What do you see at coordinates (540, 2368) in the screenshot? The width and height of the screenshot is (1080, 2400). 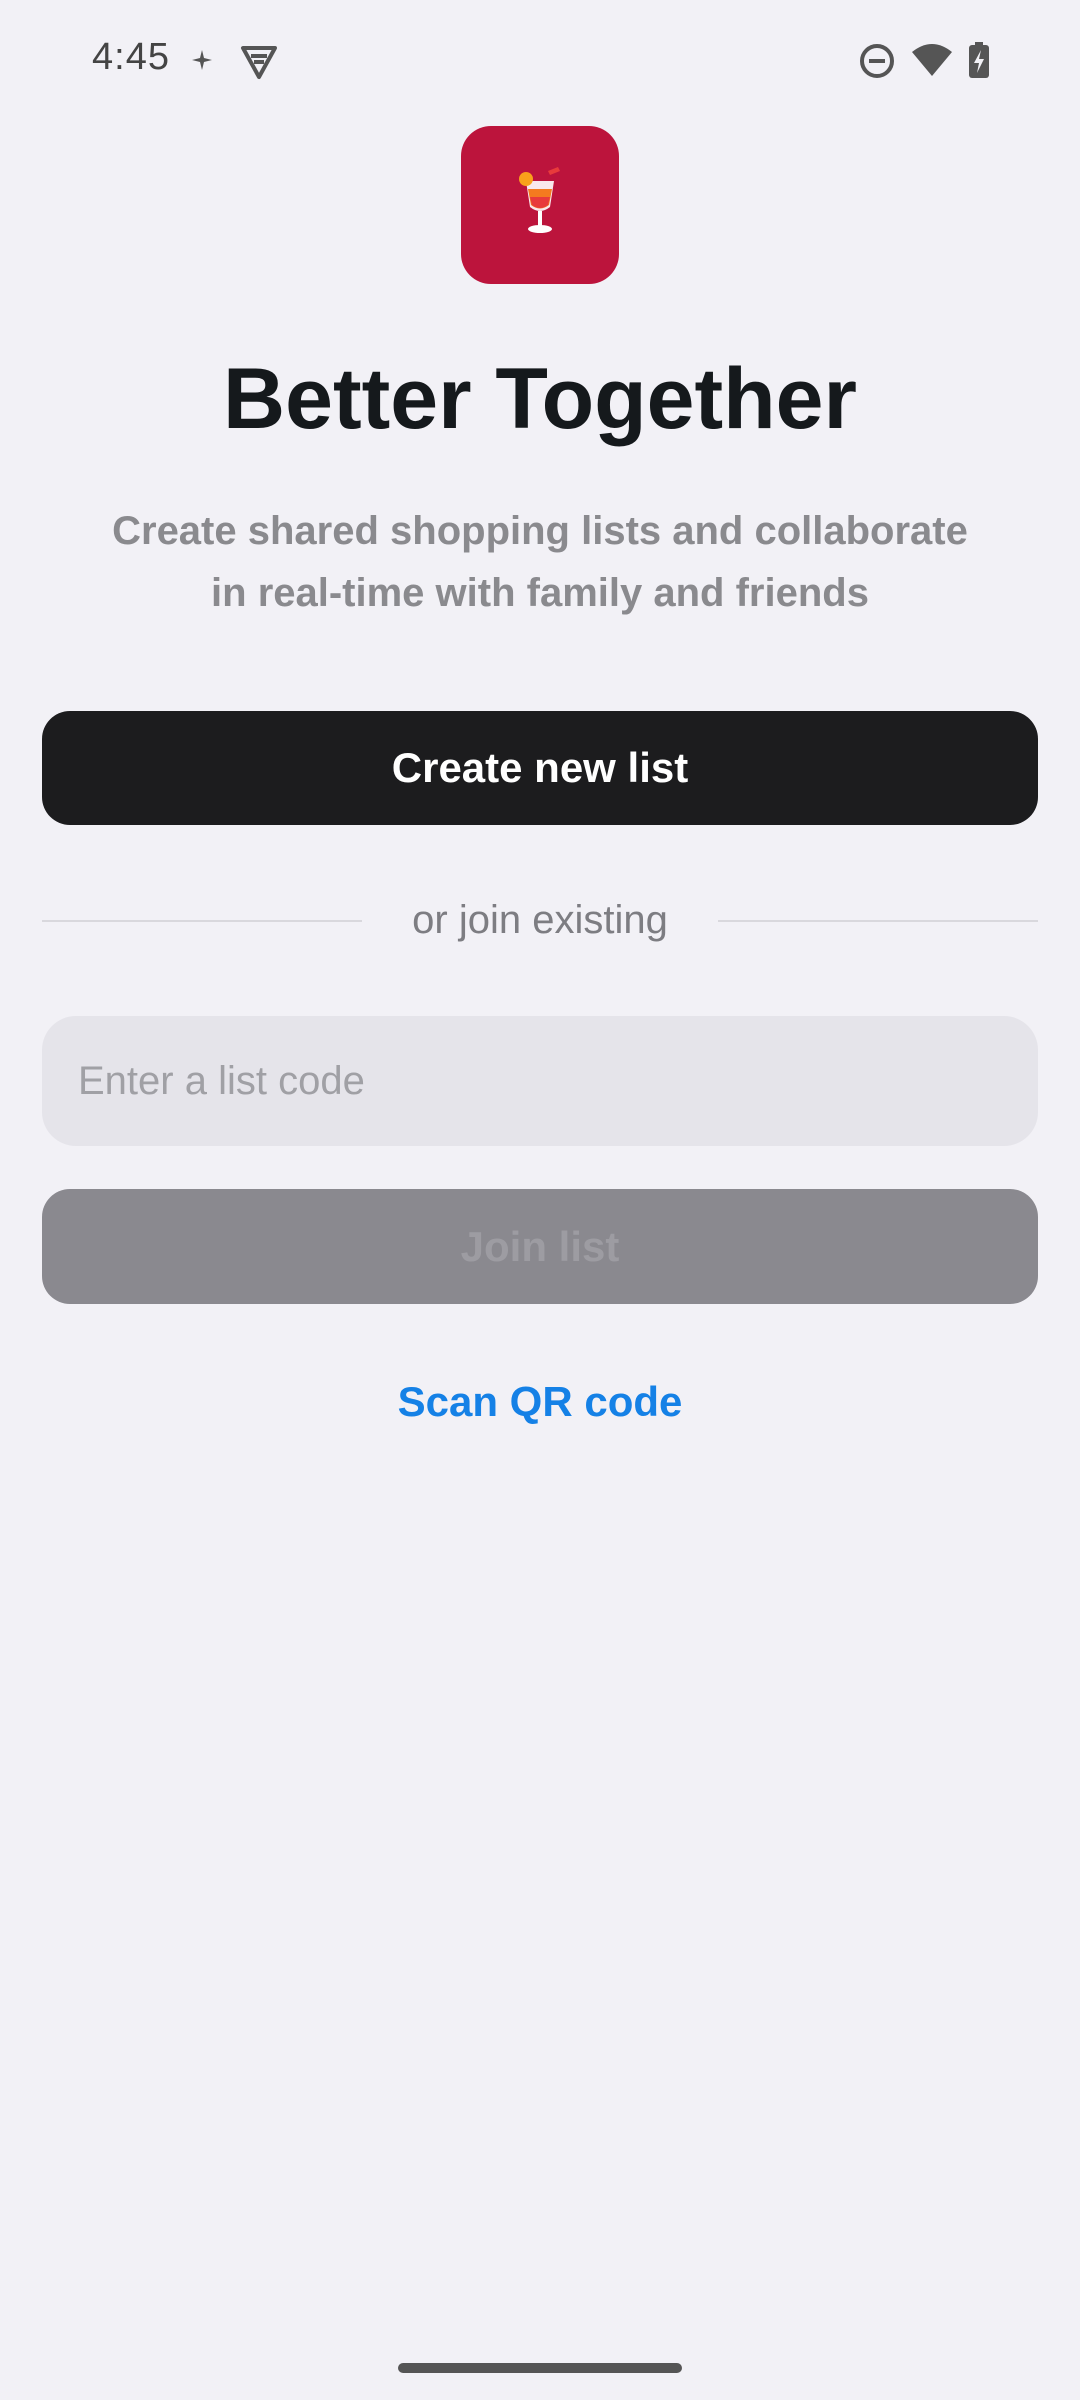 I see `home-indicator` at bounding box center [540, 2368].